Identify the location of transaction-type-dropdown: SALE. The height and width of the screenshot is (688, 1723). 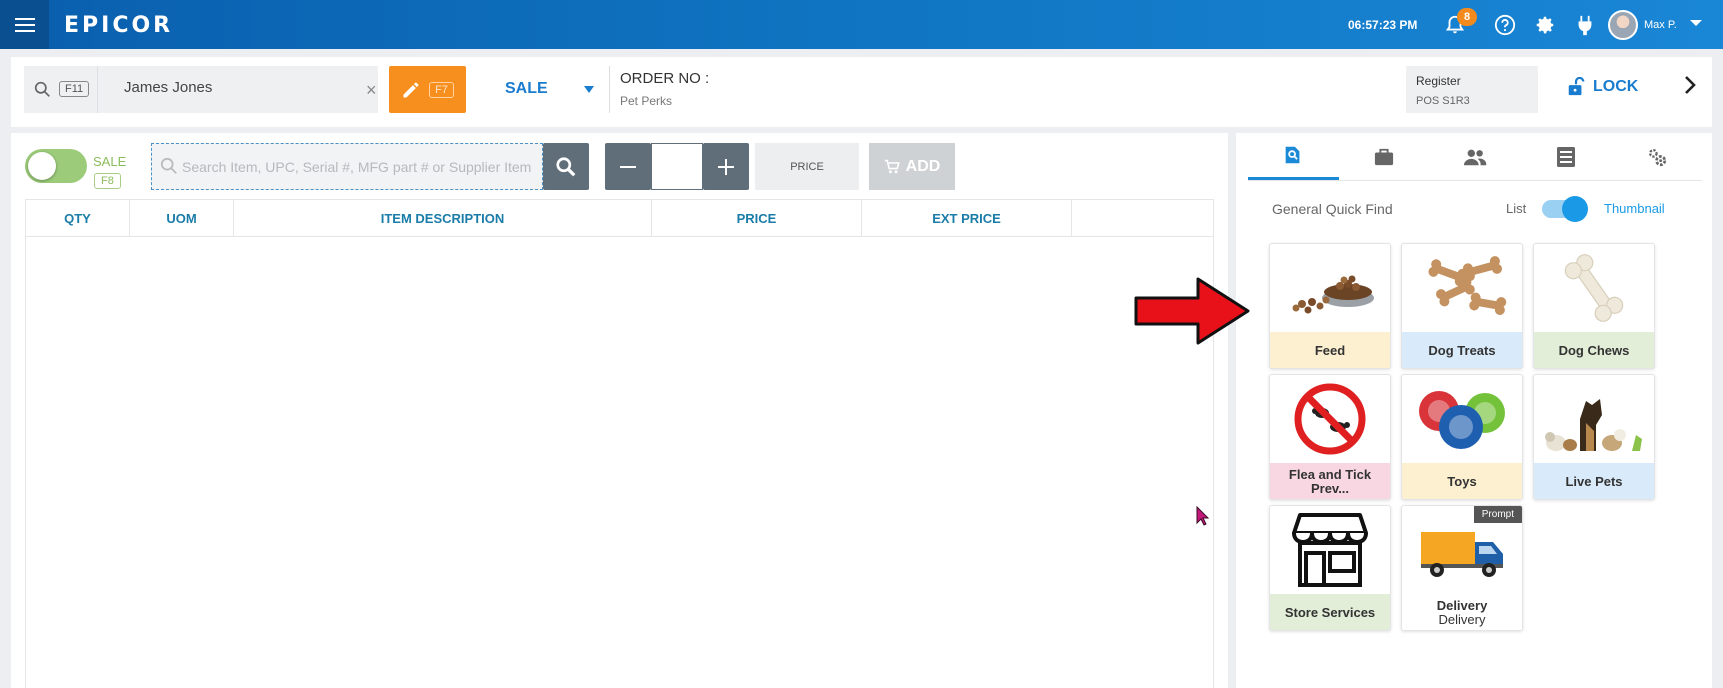
(526, 89).